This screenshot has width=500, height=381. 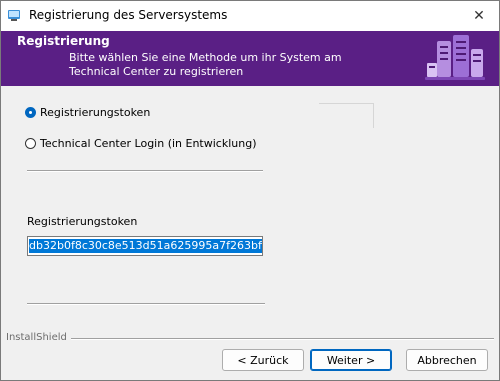 I want to click on banner-title: Registrierung, so click(x=63, y=41).